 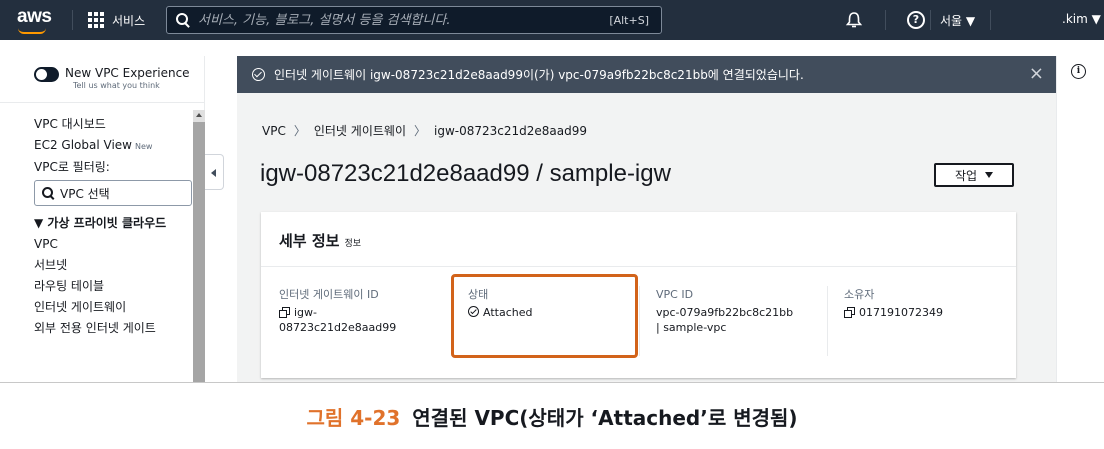 What do you see at coordinates (214, 172) in the screenshot?
I see `sidebar-collapse-button` at bounding box center [214, 172].